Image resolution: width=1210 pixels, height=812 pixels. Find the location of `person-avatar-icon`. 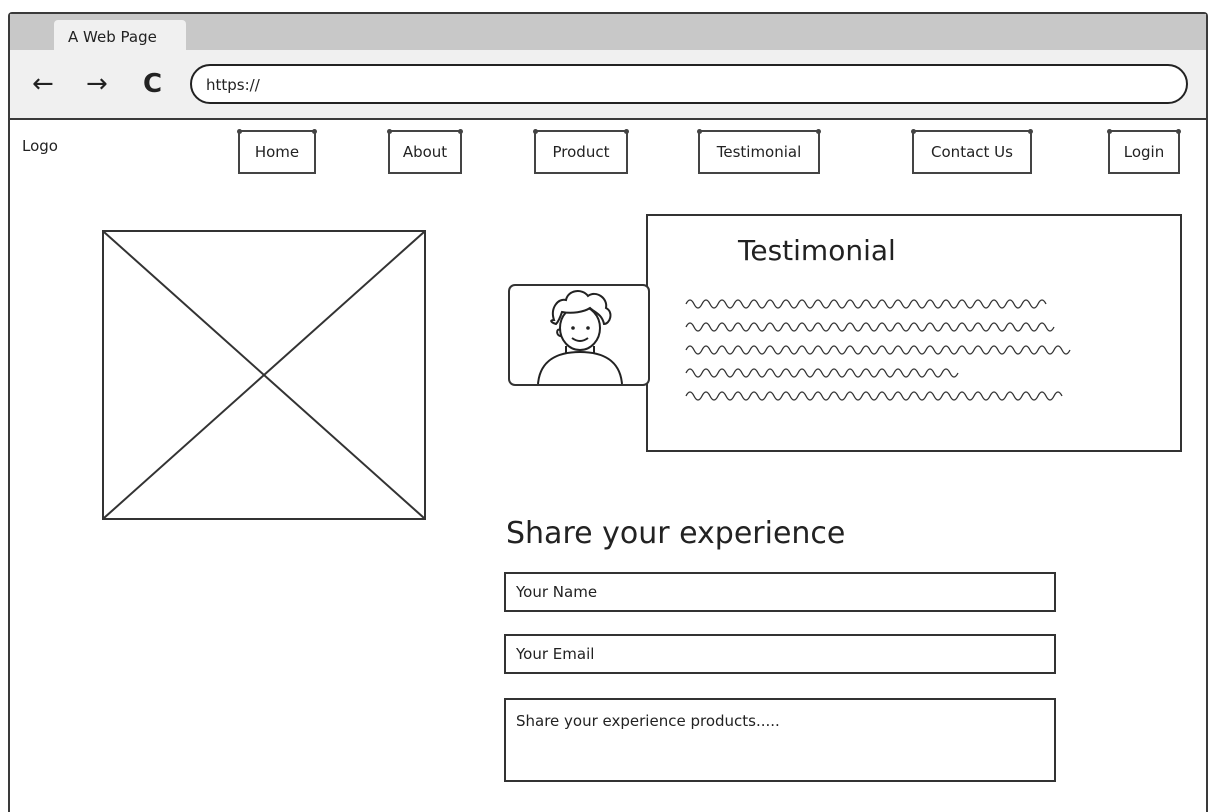

person-avatar-icon is located at coordinates (580, 337).